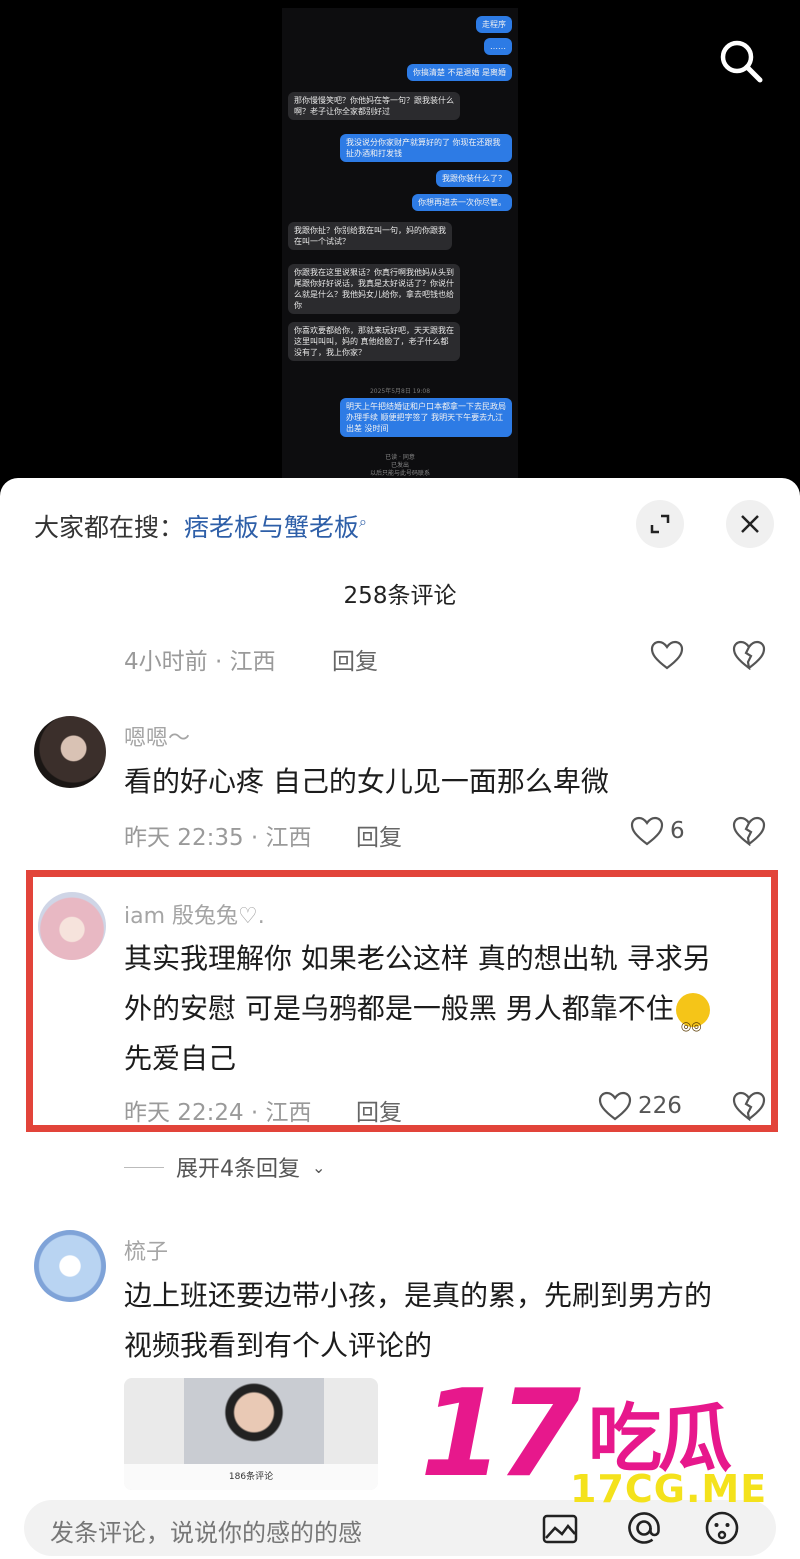  Describe the element at coordinates (462, 202) in the screenshot. I see `chat-bubble: 你想再进去一次你尽管。` at that location.